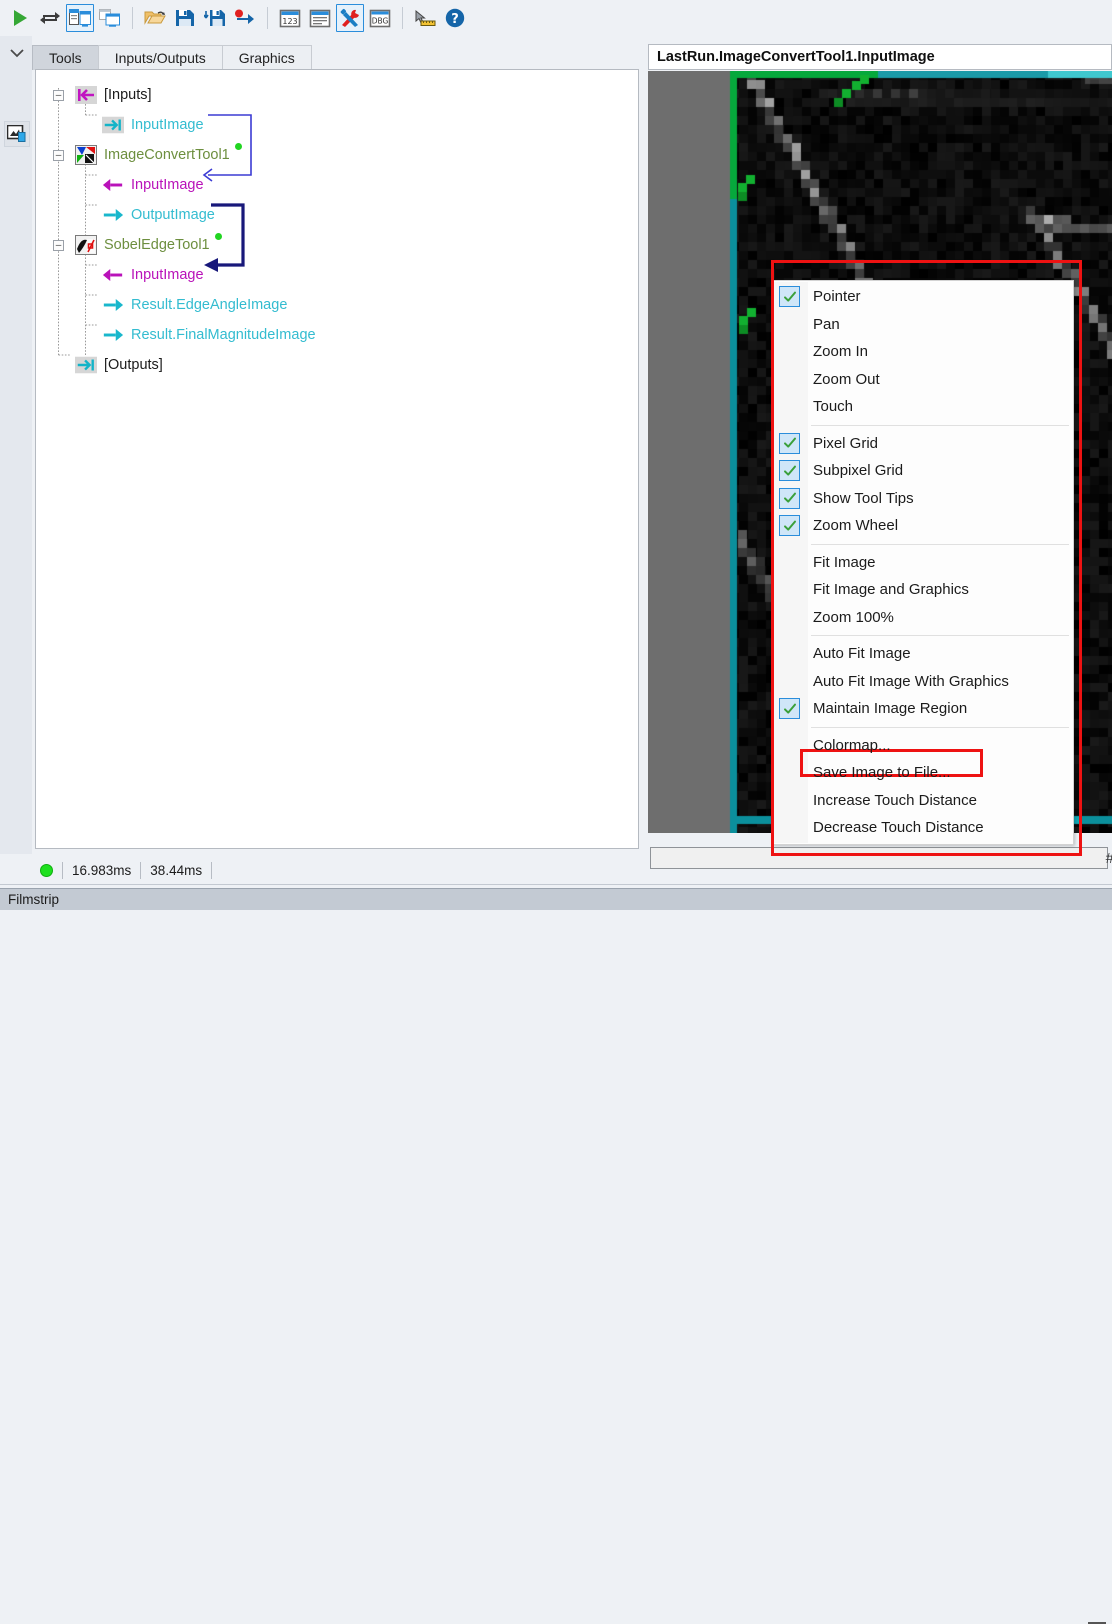 This screenshot has height=1624, width=1112. I want to click on collapse-panel-button, so click(17, 53).